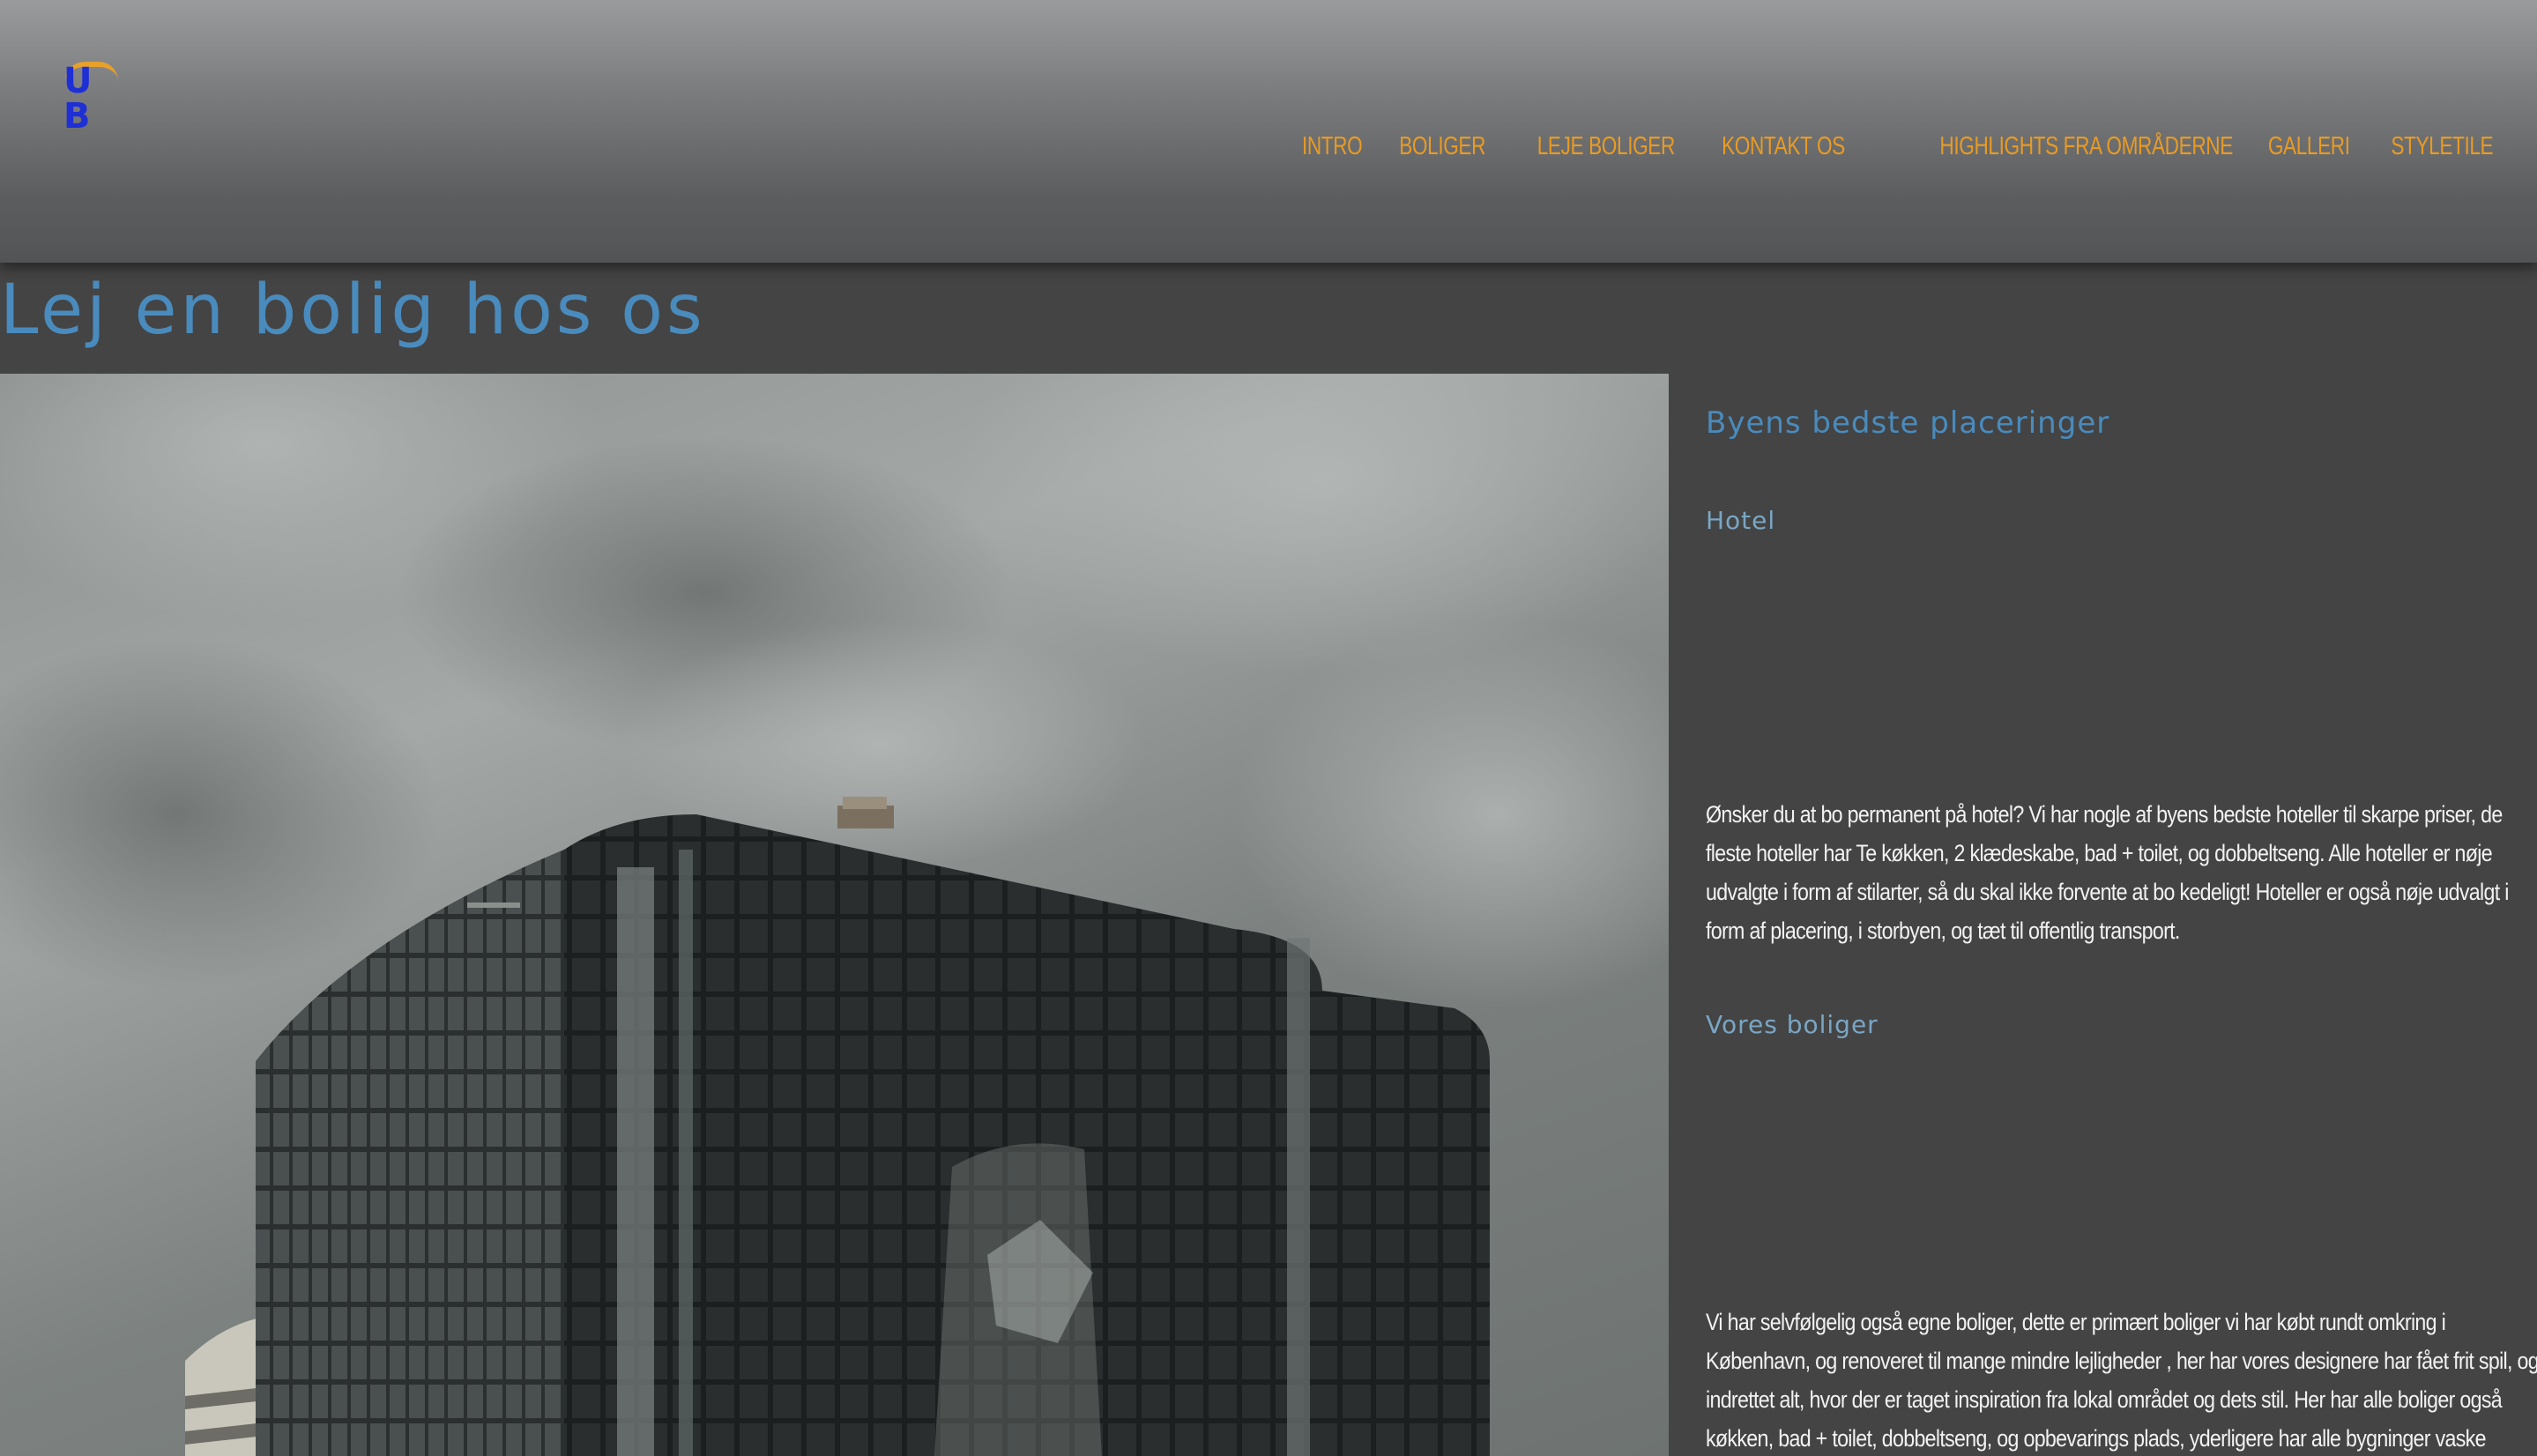  Describe the element at coordinates (2086, 146) in the screenshot. I see `nav-item-highlights: HIGHLIGHTS FRA OMRÅDERNE` at that location.